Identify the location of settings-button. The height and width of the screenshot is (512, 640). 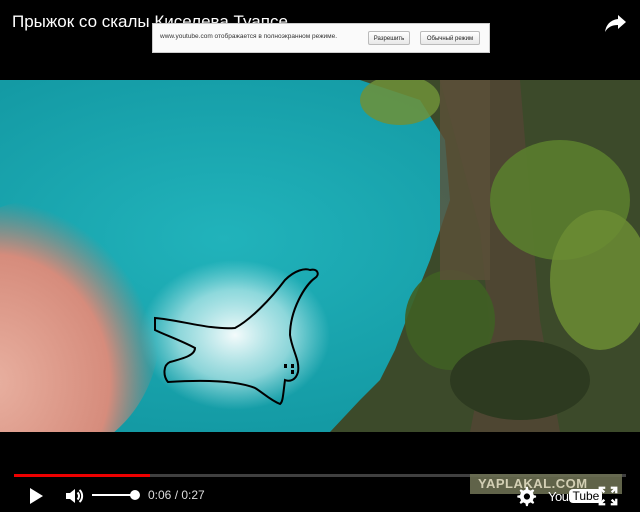
(526, 496).